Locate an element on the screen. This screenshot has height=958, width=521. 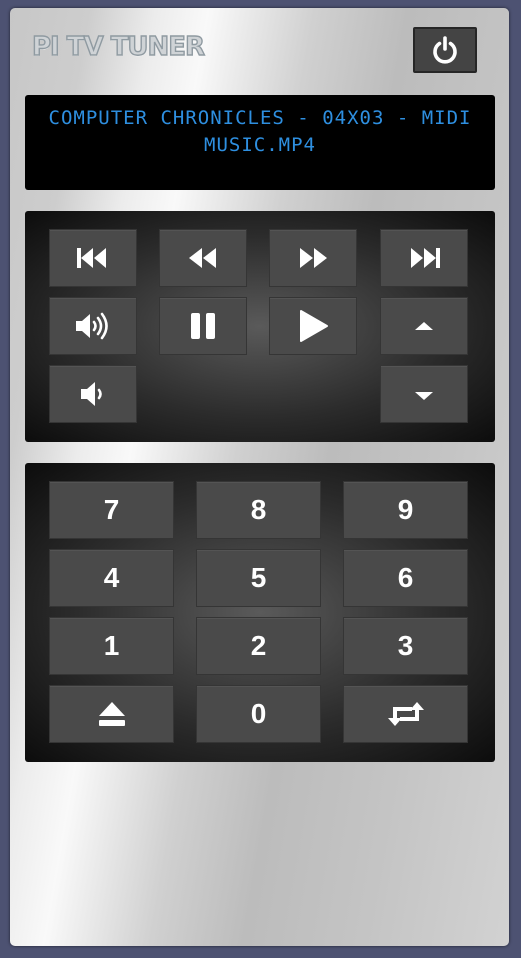
key-5: 5 is located at coordinates (258, 578).